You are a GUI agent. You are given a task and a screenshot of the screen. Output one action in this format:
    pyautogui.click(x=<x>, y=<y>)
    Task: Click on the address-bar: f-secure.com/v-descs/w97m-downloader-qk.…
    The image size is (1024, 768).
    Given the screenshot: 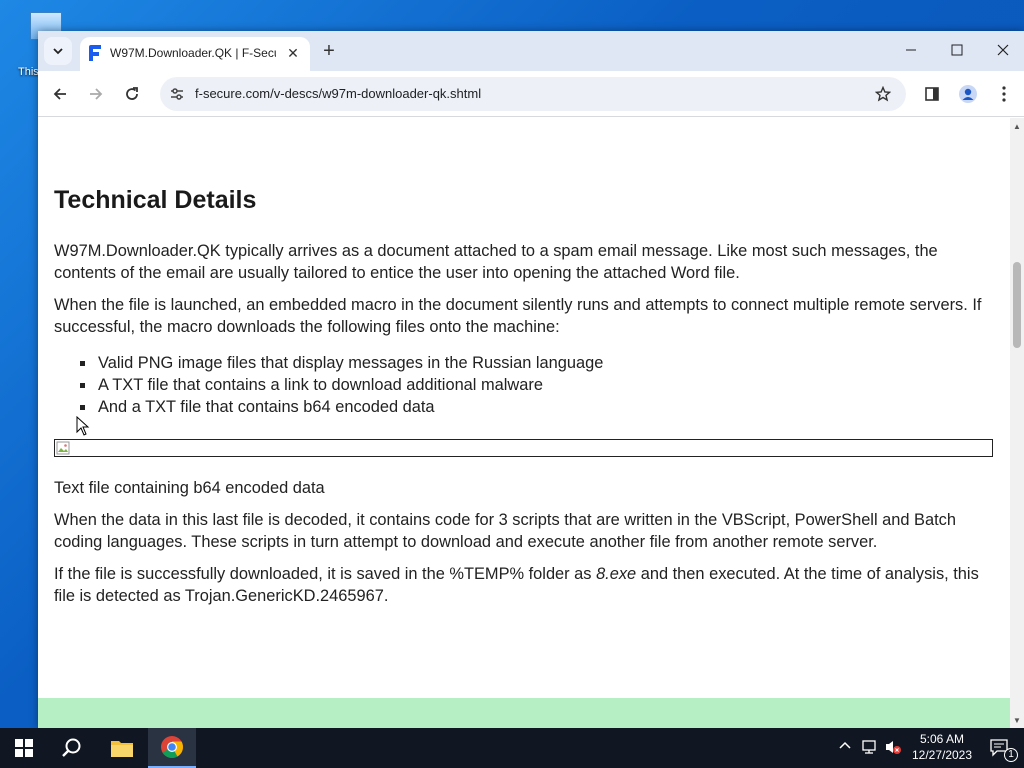 What is the action you would take?
    pyautogui.click(x=533, y=94)
    